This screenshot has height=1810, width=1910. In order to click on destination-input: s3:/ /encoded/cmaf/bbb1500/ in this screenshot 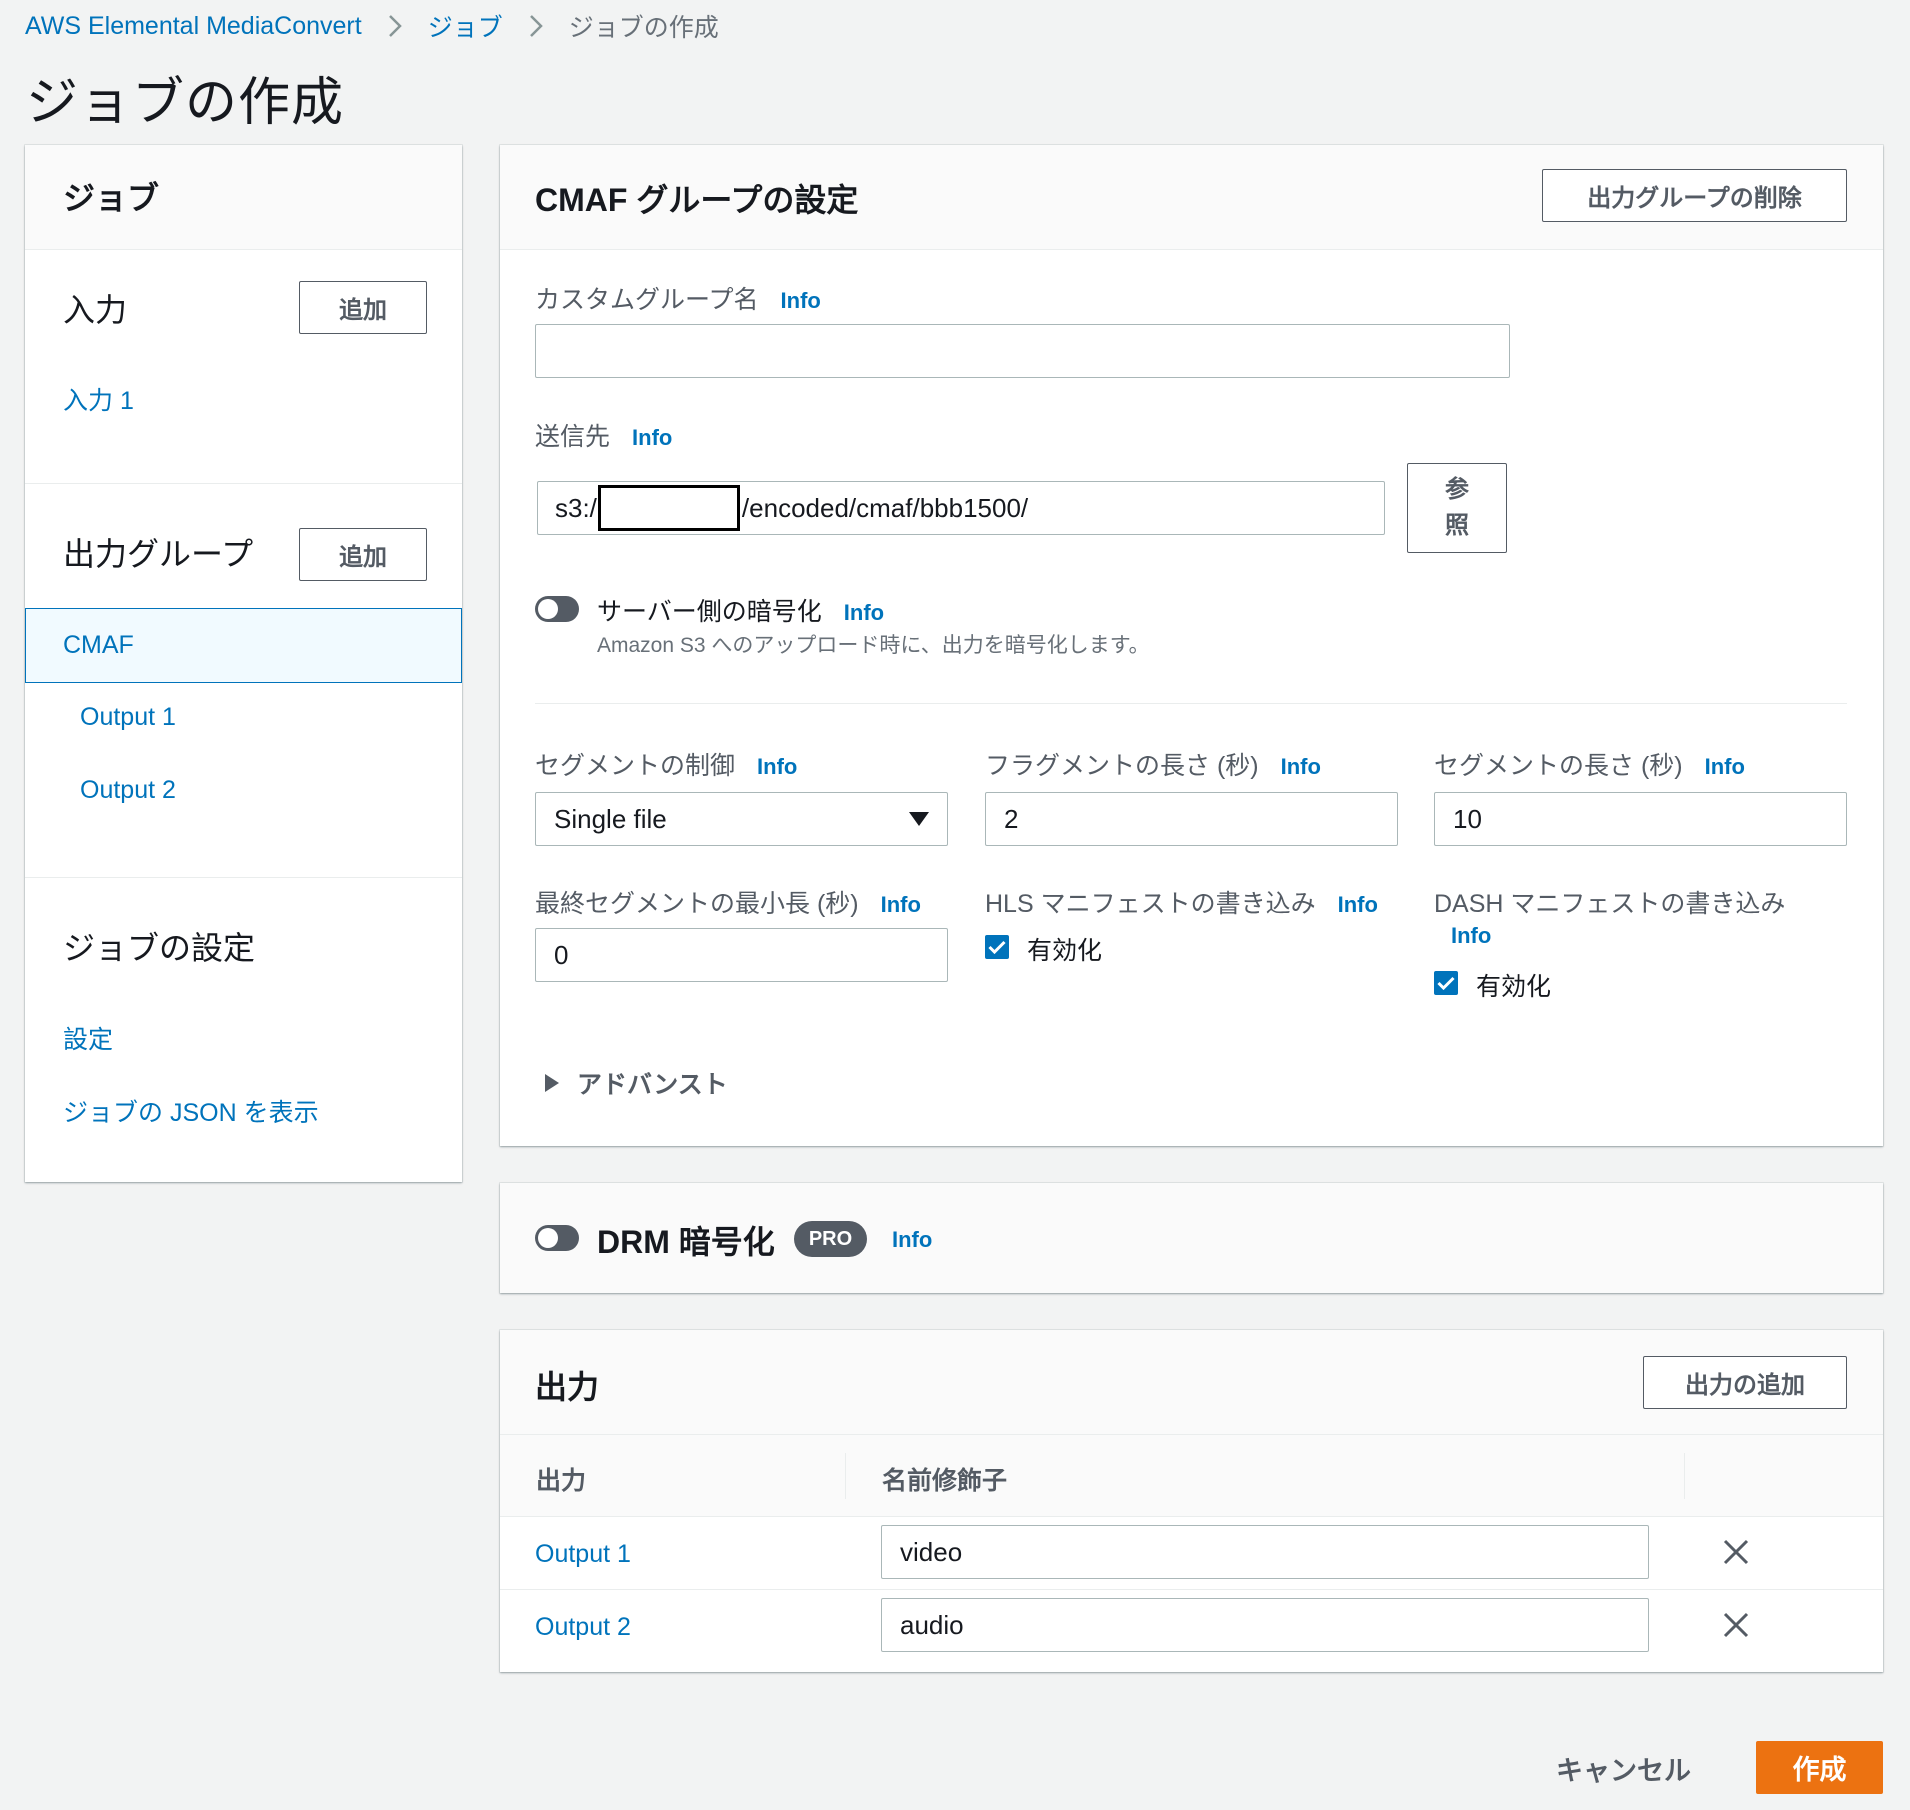, I will do `click(961, 508)`.